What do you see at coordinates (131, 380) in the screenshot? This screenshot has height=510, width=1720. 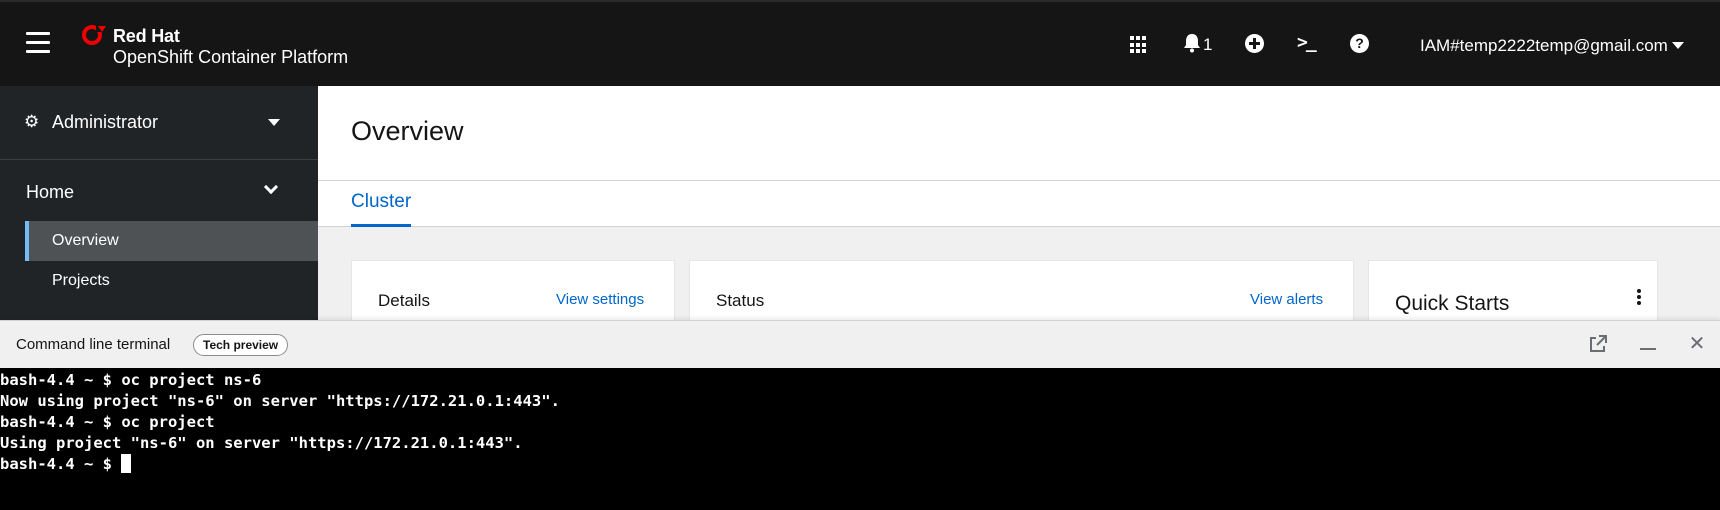 I see `terminal-line: bash-4.4 ~ $ oc project ns-6` at bounding box center [131, 380].